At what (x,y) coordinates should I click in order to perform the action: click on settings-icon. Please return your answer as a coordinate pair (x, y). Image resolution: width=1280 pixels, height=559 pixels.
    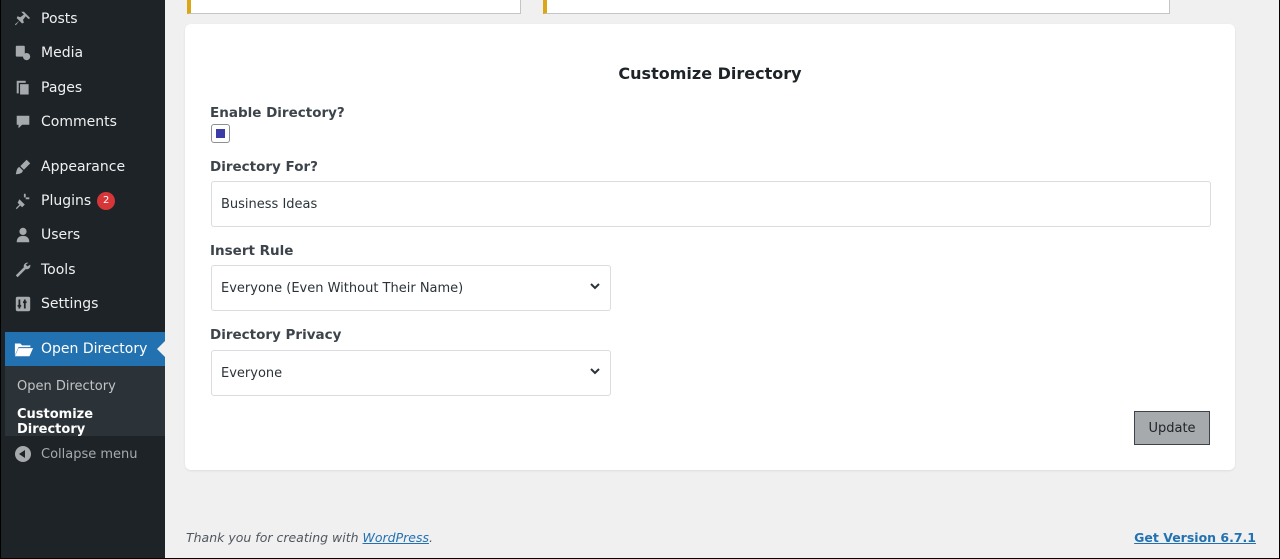
    Looking at the image, I should click on (23, 304).